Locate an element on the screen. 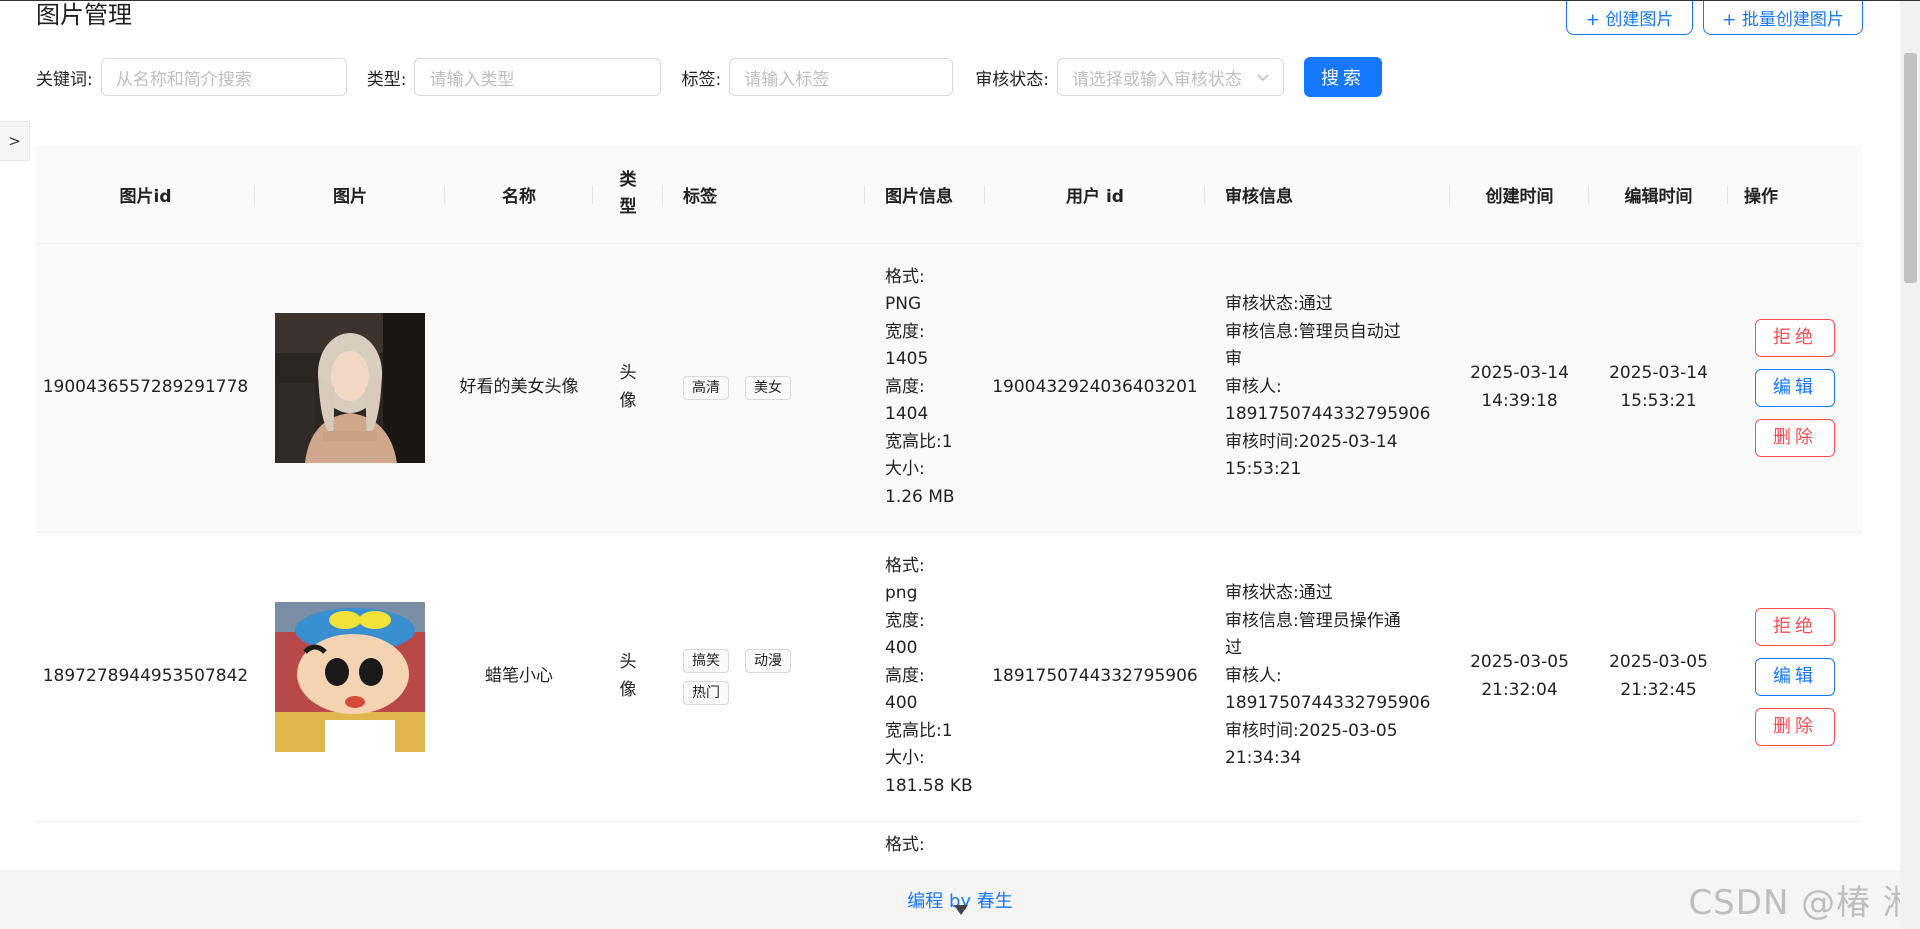  review-line: 审 is located at coordinates (1233, 359).